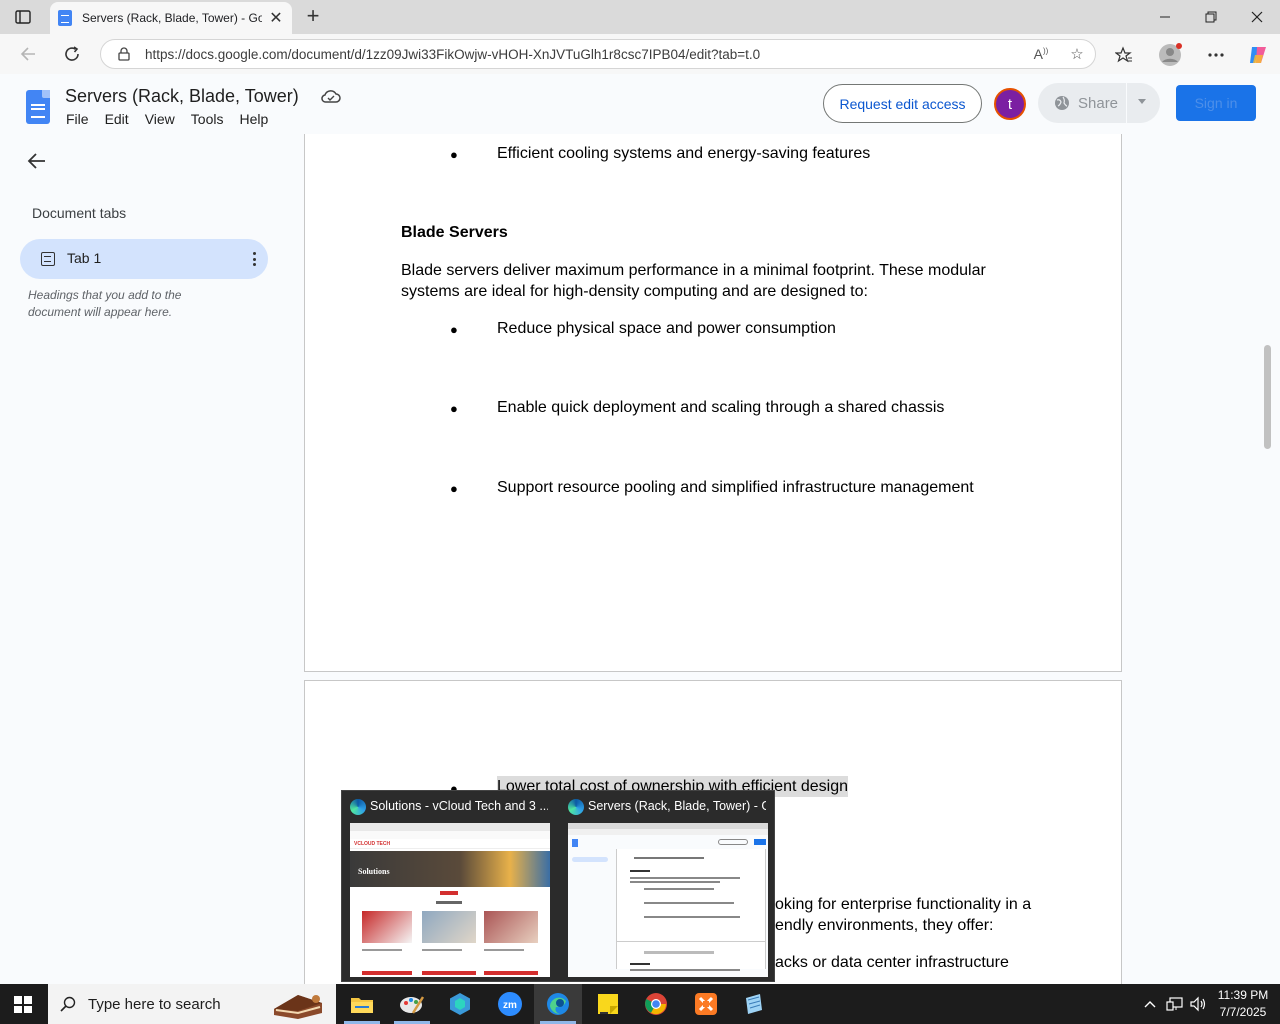 The height and width of the screenshot is (1024, 1280). Describe the element at coordinates (154, 1004) in the screenshot. I see `search-placeholder: Type here to search` at that location.